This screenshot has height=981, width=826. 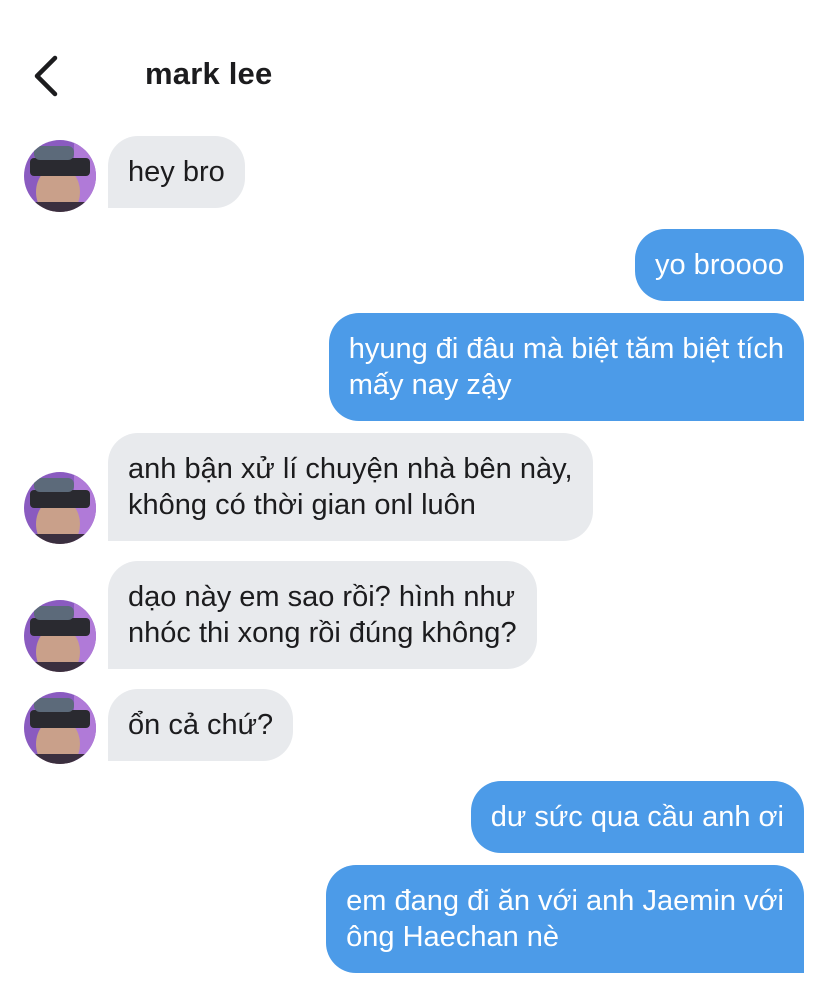 I want to click on message-text: dư sức qua cầu anh ơi, so click(x=637, y=817).